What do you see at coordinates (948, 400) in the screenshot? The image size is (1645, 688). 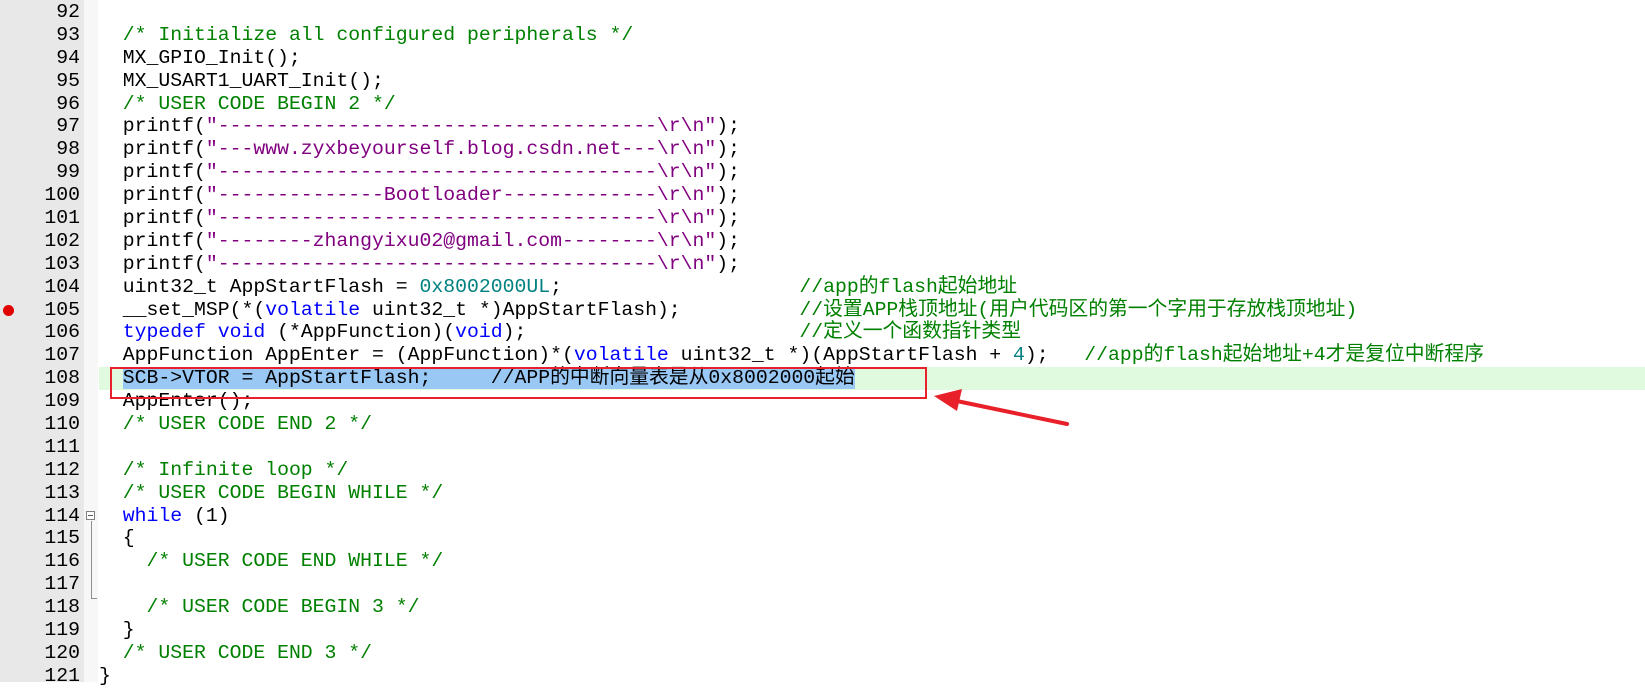 I see `arrow-head` at bounding box center [948, 400].